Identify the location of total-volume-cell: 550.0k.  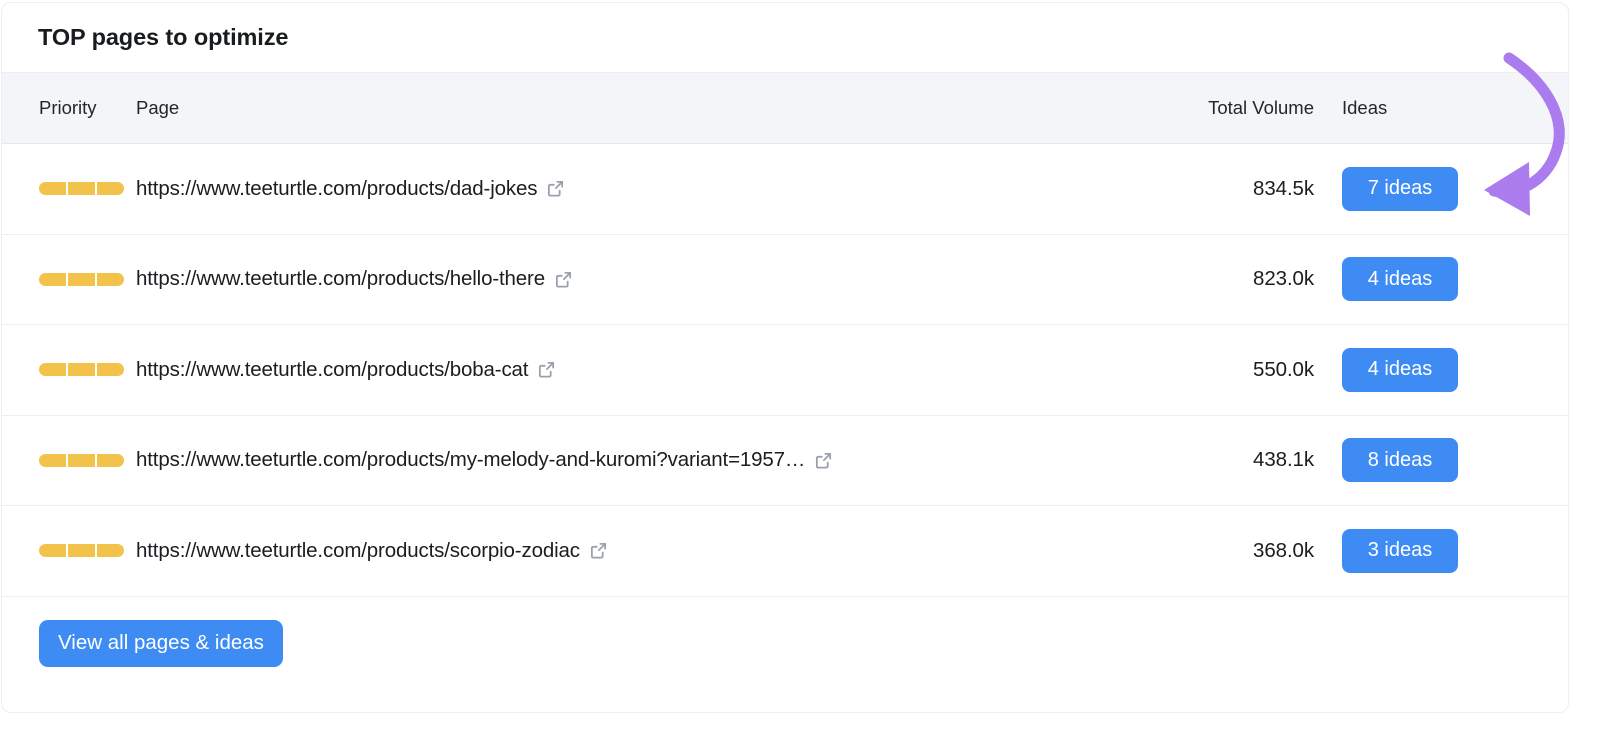
(1242, 370).